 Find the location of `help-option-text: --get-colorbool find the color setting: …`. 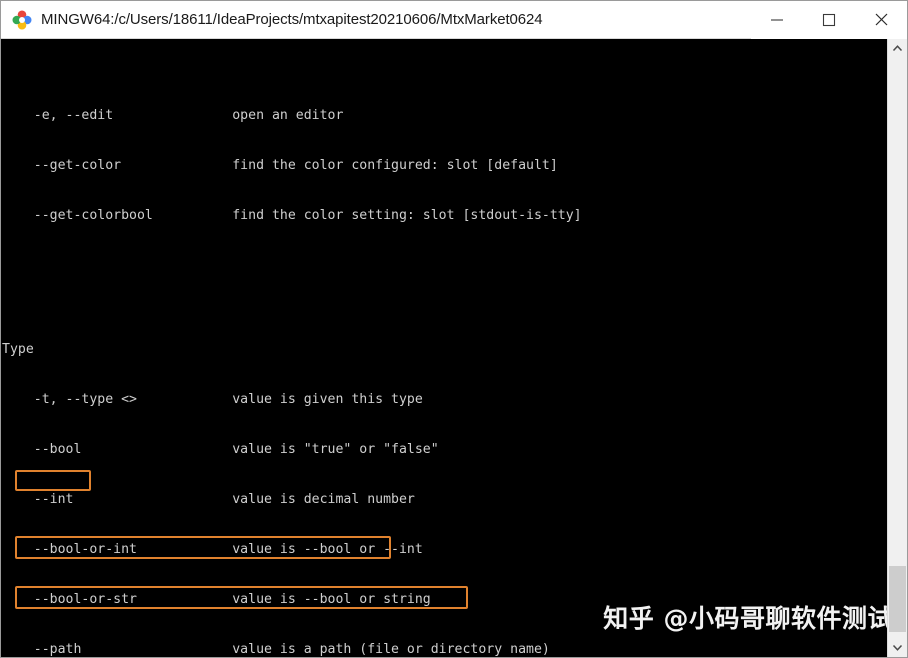

help-option-text: --get-colorbool find the color setting: … is located at coordinates (292, 215).